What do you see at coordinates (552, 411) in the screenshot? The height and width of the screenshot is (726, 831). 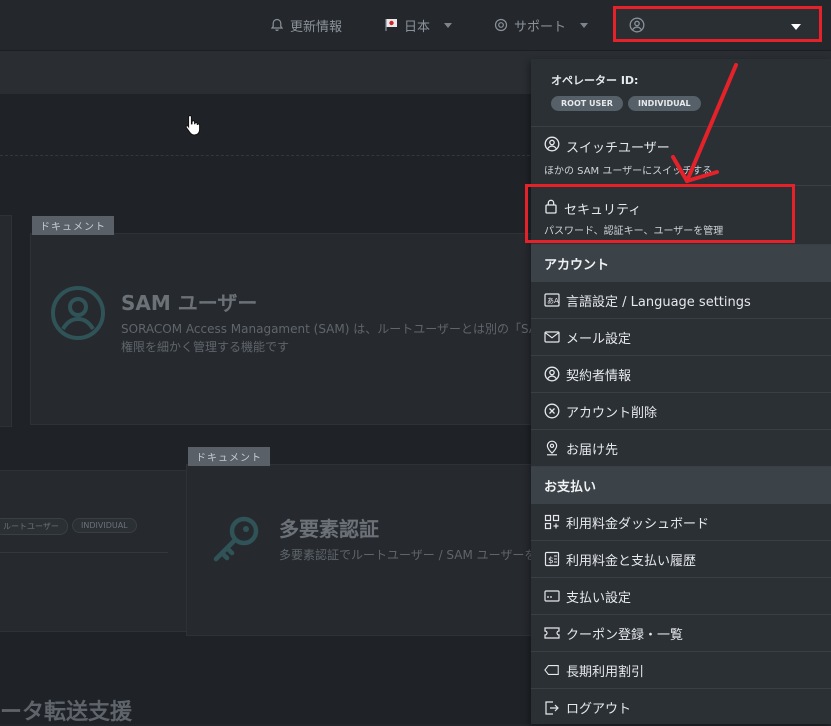 I see `x-circle-icon` at bounding box center [552, 411].